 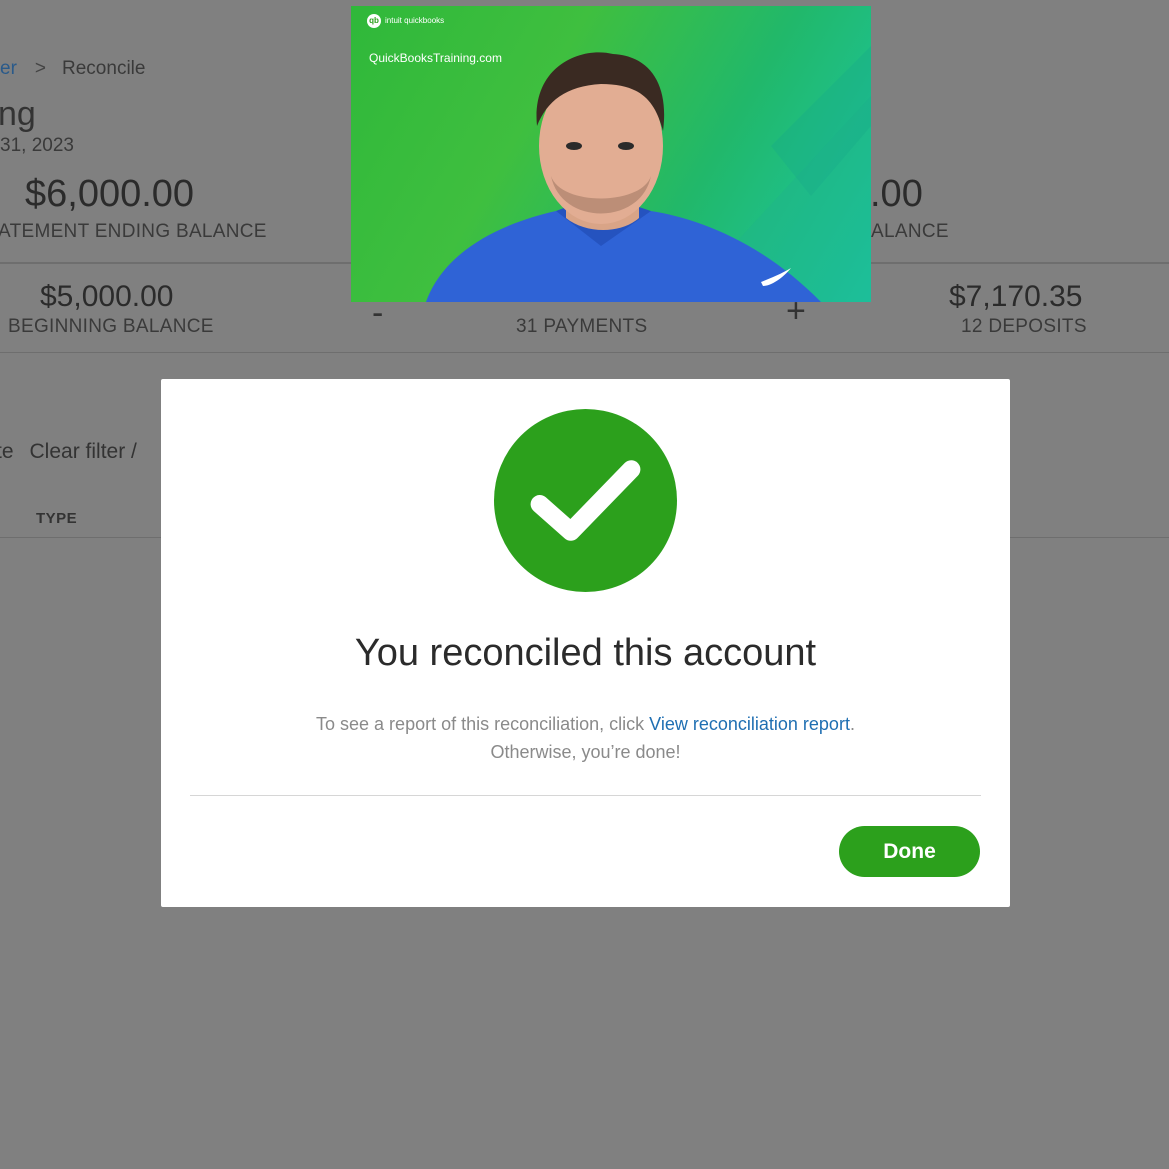 What do you see at coordinates (110, 194) in the screenshot?
I see `statement-ending-balance-amount: $6,000.00` at bounding box center [110, 194].